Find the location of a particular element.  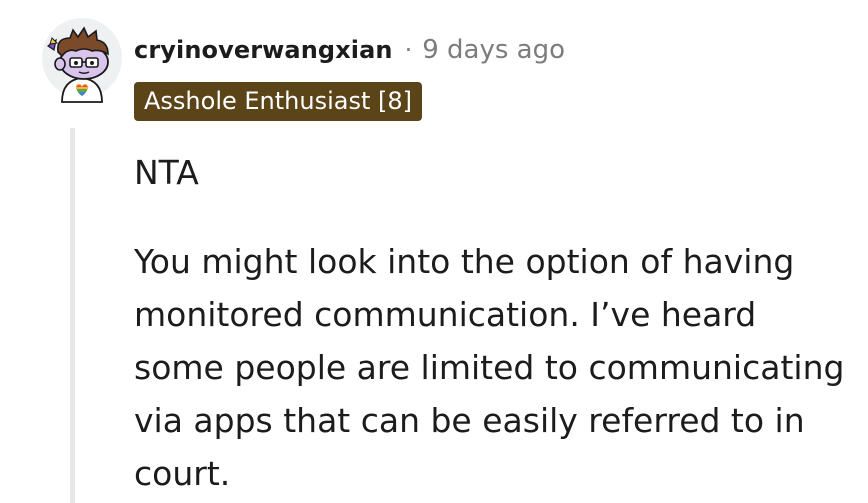

comment-meta: cryinoverwangxian · 9 days ago is located at coordinates (349, 50).